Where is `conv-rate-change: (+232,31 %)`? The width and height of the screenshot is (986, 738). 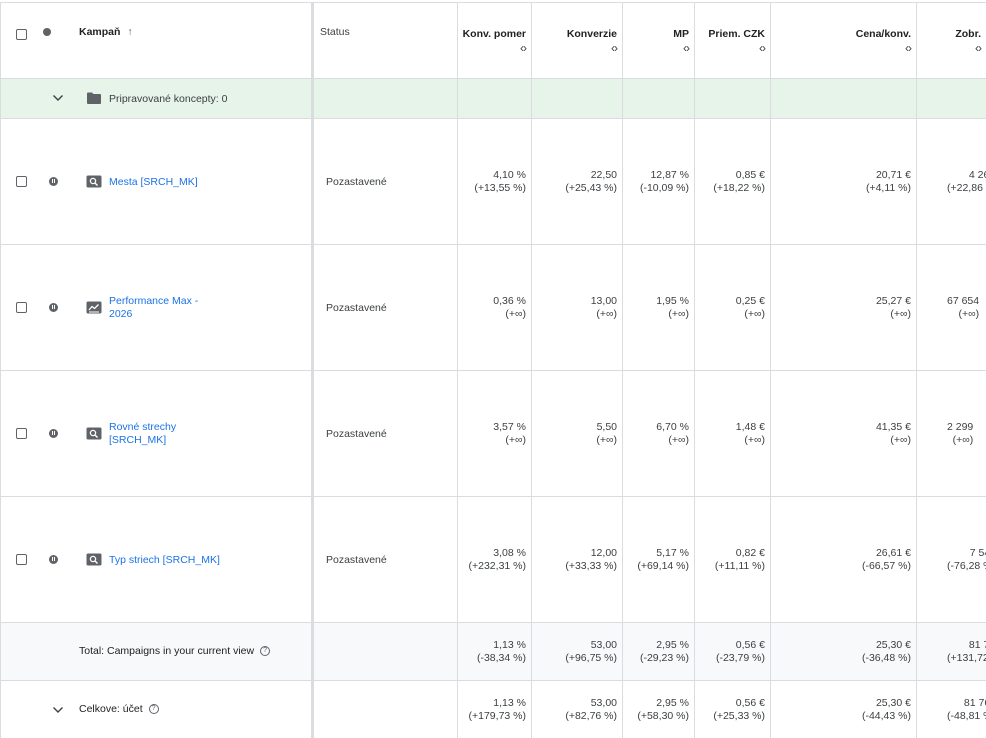
conv-rate-change: (+232,31 %) is located at coordinates (497, 565).